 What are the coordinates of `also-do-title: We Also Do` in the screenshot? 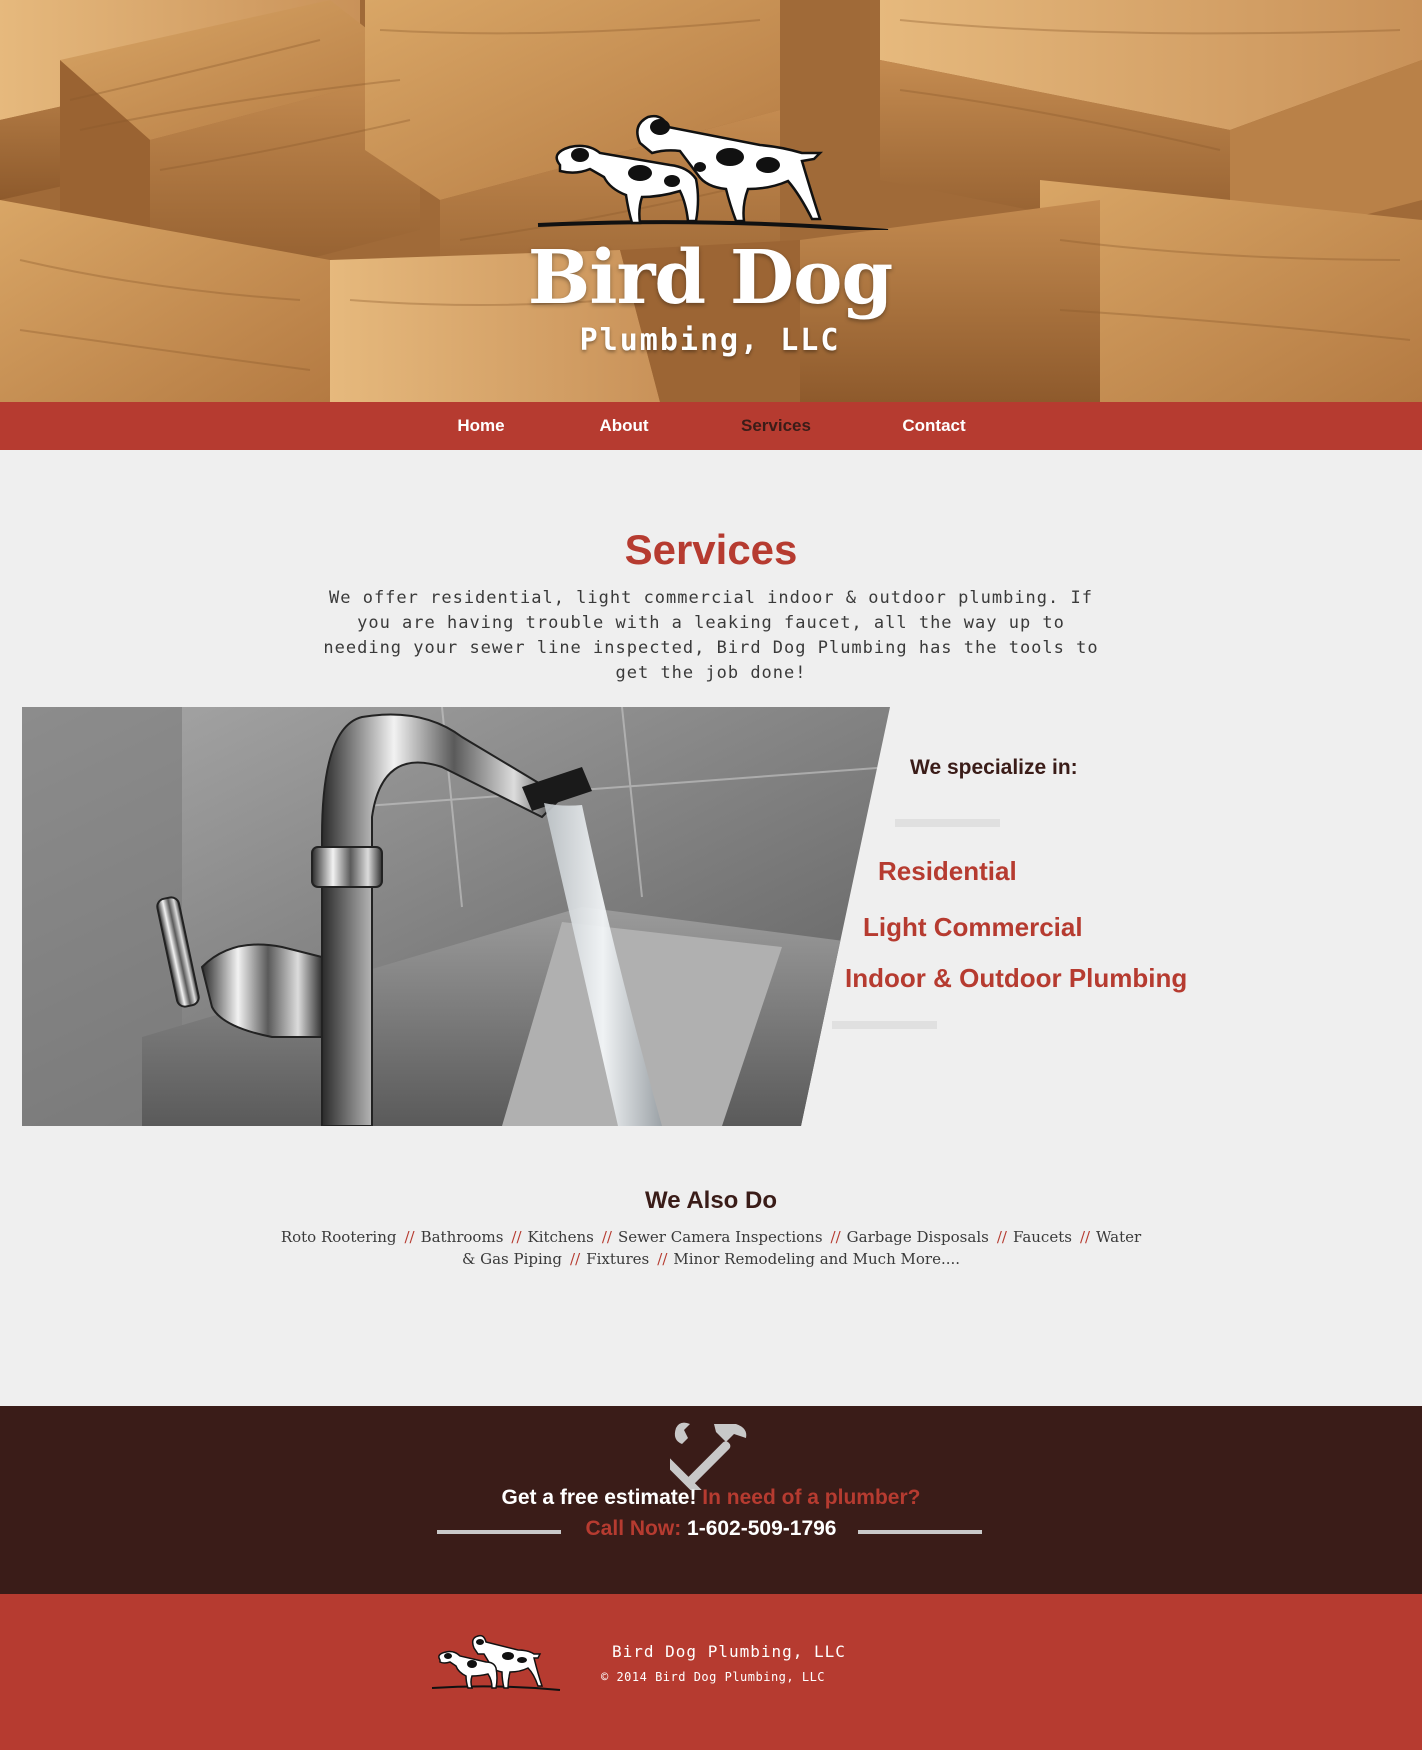 It's located at (710, 1200).